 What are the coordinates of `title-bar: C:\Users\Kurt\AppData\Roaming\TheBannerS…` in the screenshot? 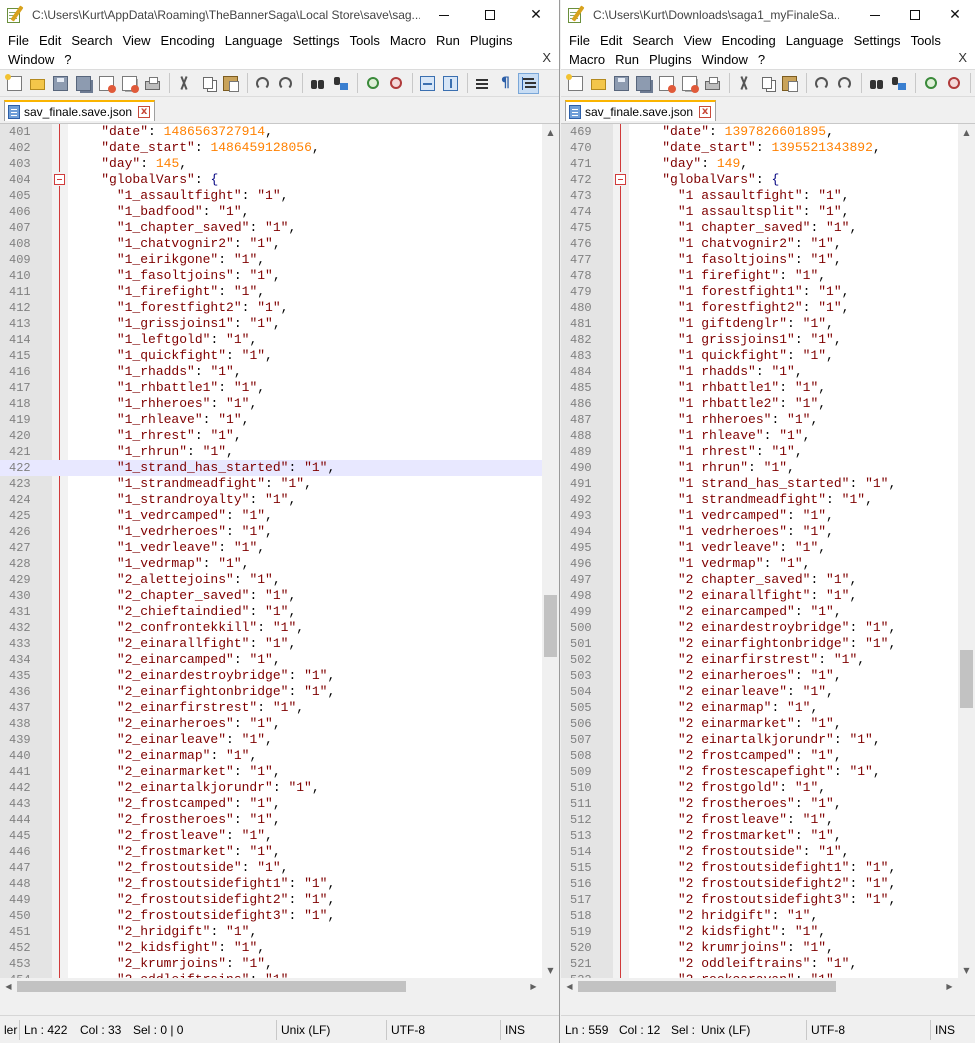 It's located at (279, 15).